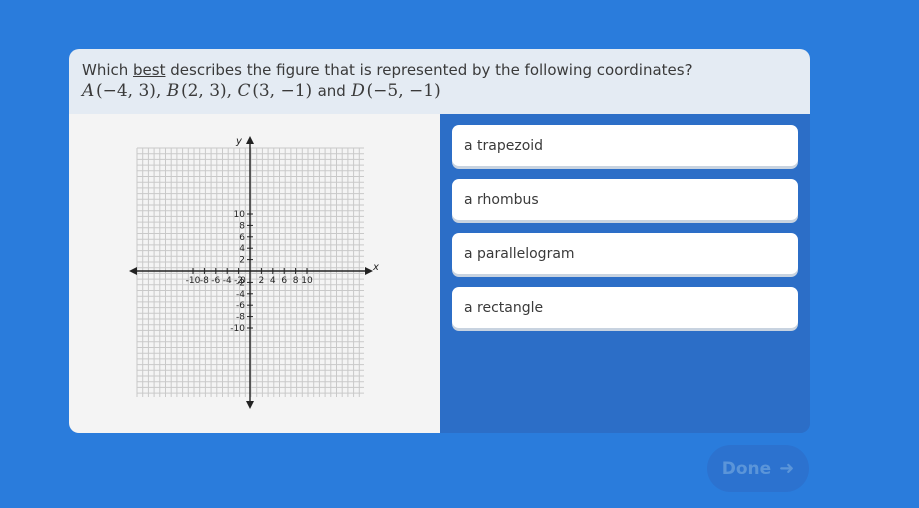 This screenshot has width=919, height=508. I want to click on choice-label: a rhombus, so click(501, 199).